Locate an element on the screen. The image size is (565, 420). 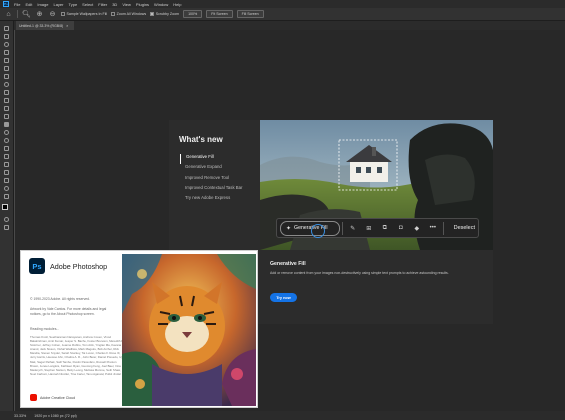
document-tab: Untitled-1 @ 33.3% (RGB/8) × is located at coordinates (45, 25).